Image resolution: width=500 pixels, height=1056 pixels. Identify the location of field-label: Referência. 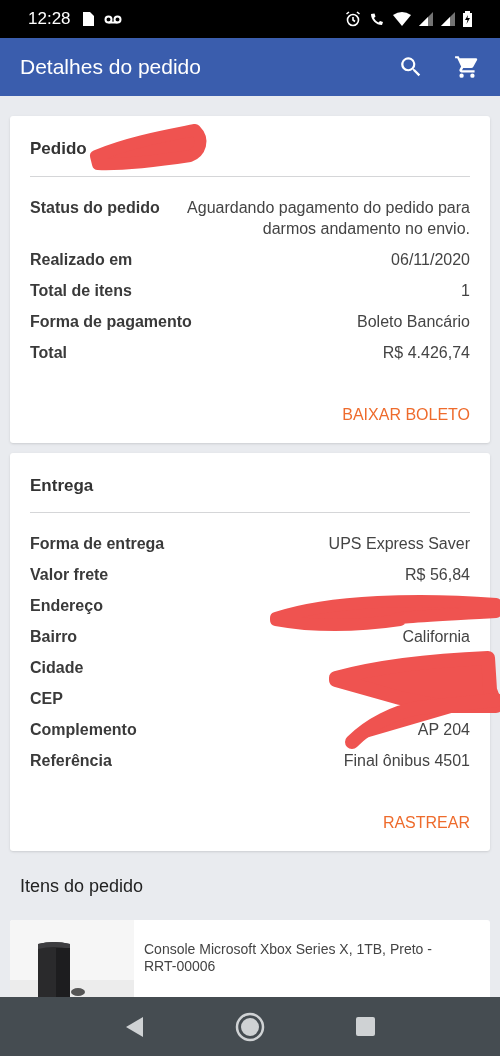
(71, 761).